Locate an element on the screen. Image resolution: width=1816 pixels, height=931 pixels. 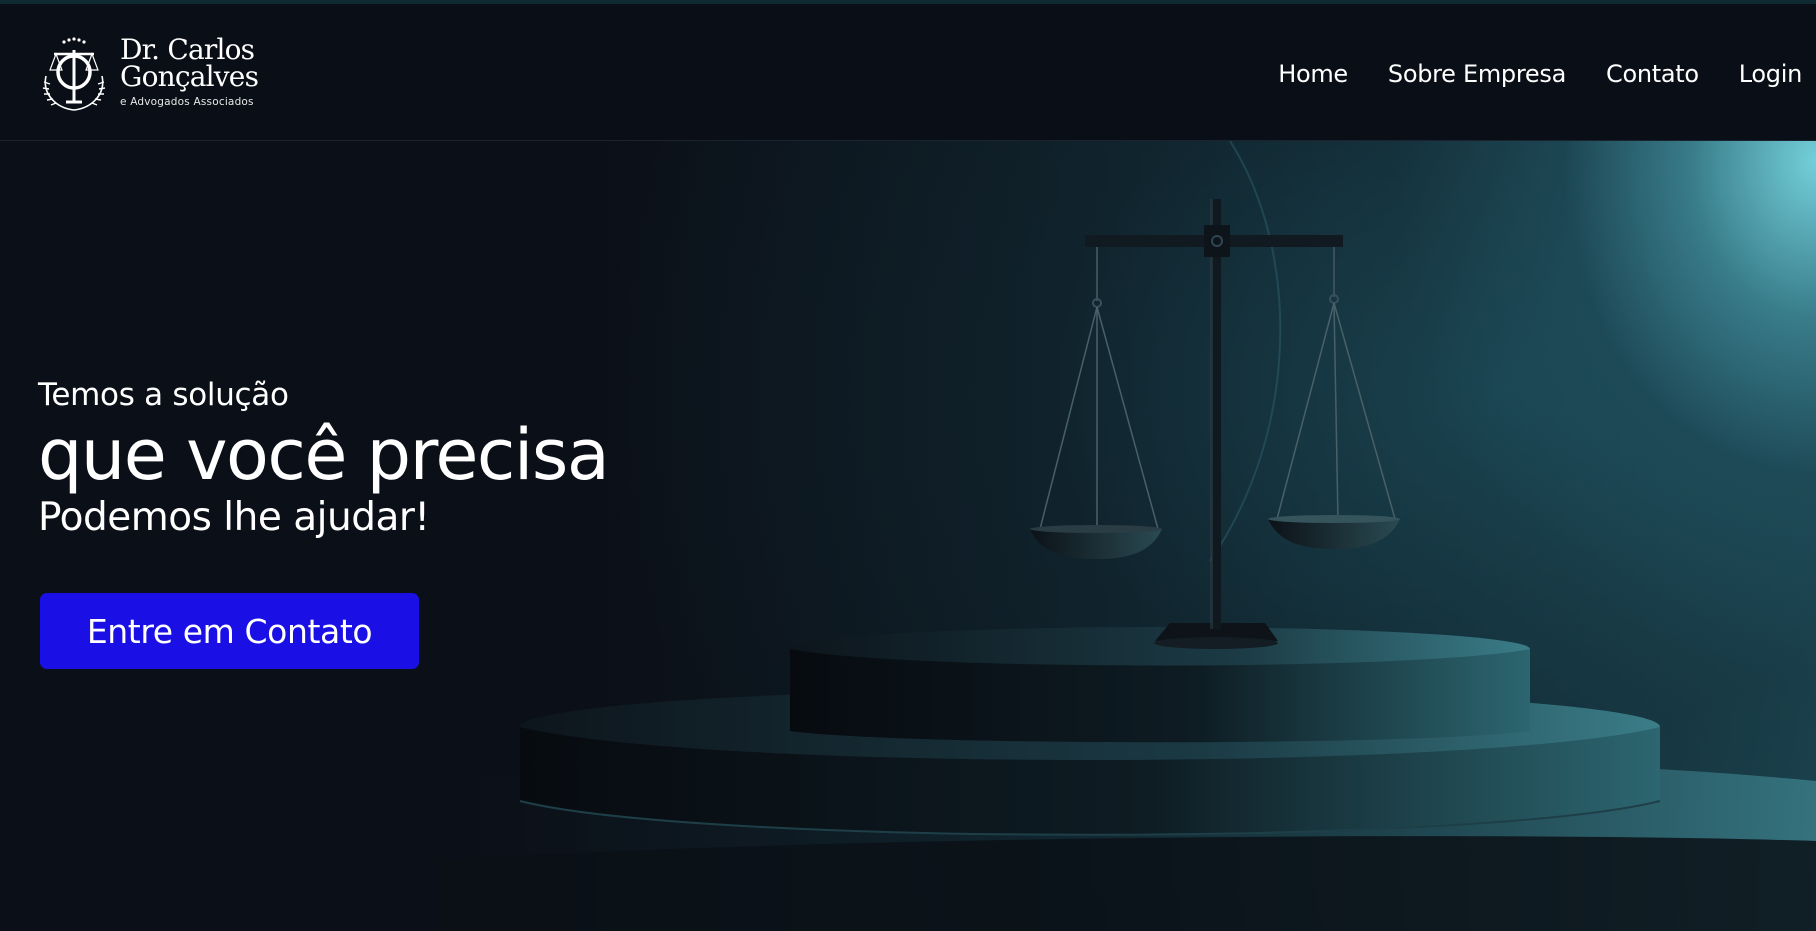
scales-of-justice-icon is located at coordinates (74, 74).